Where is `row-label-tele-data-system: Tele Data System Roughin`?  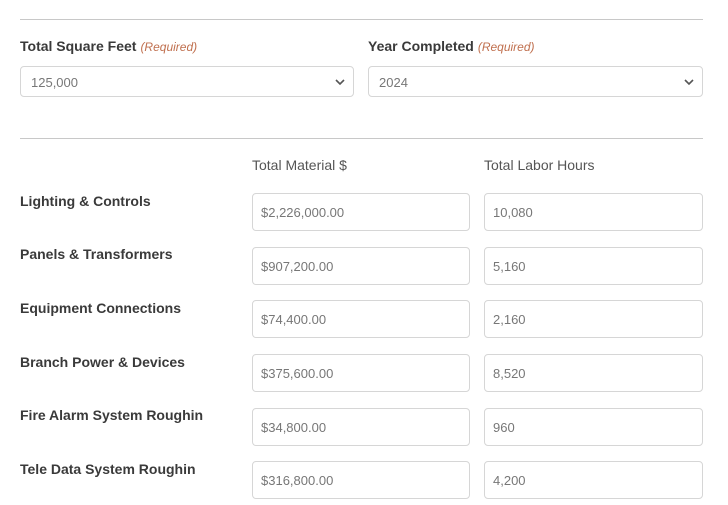 row-label-tele-data-system: Tele Data System Roughin is located at coordinates (108, 469).